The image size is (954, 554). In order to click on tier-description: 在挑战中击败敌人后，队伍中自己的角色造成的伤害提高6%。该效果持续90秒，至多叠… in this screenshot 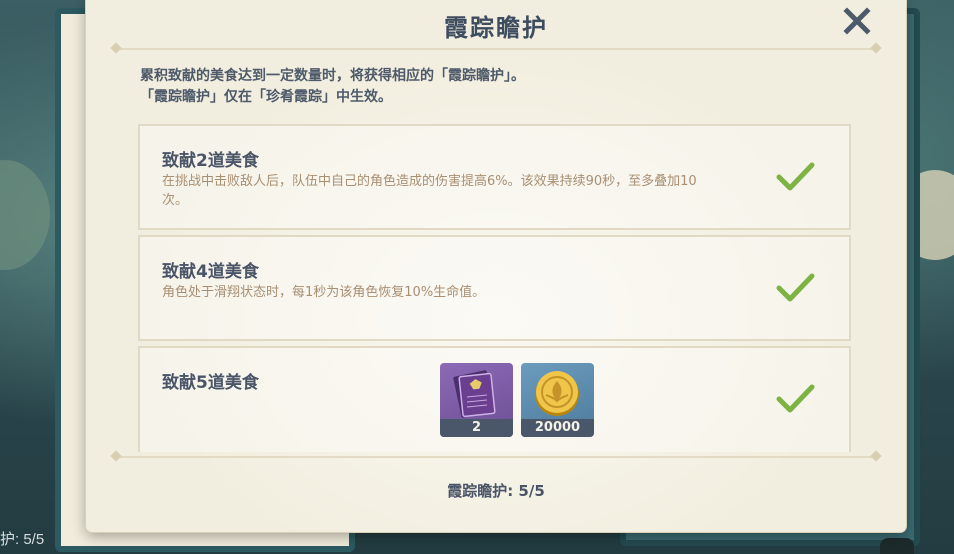, I will do `click(429, 191)`.